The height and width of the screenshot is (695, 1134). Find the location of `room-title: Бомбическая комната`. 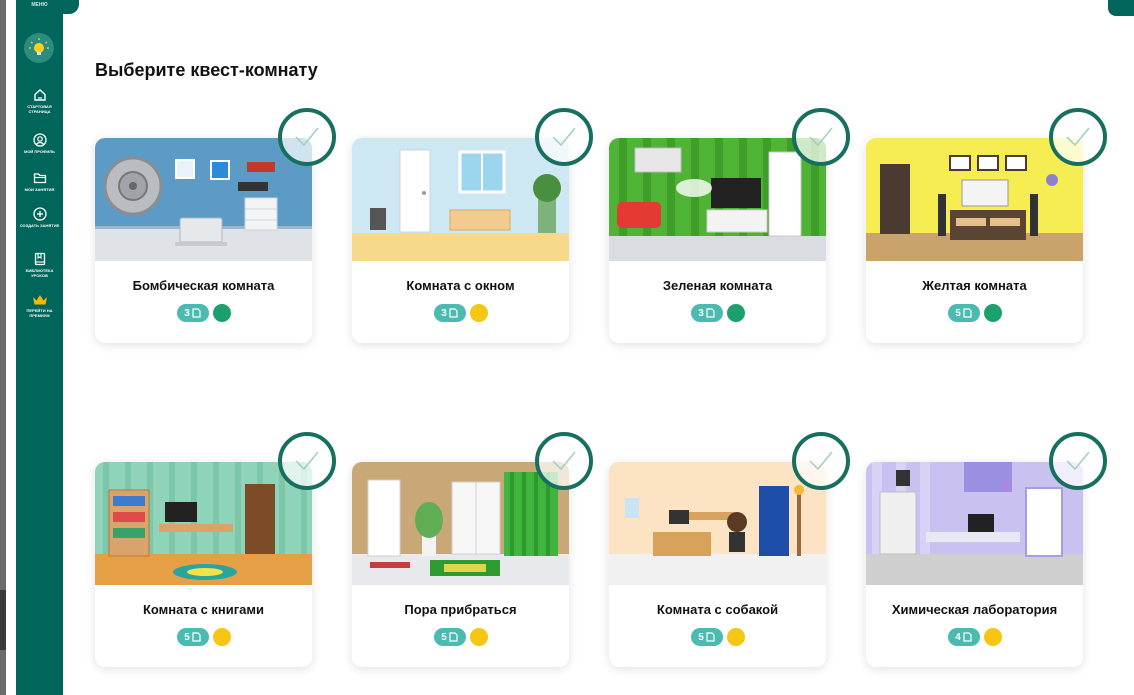

room-title: Бомбическая комната is located at coordinates (203, 285).